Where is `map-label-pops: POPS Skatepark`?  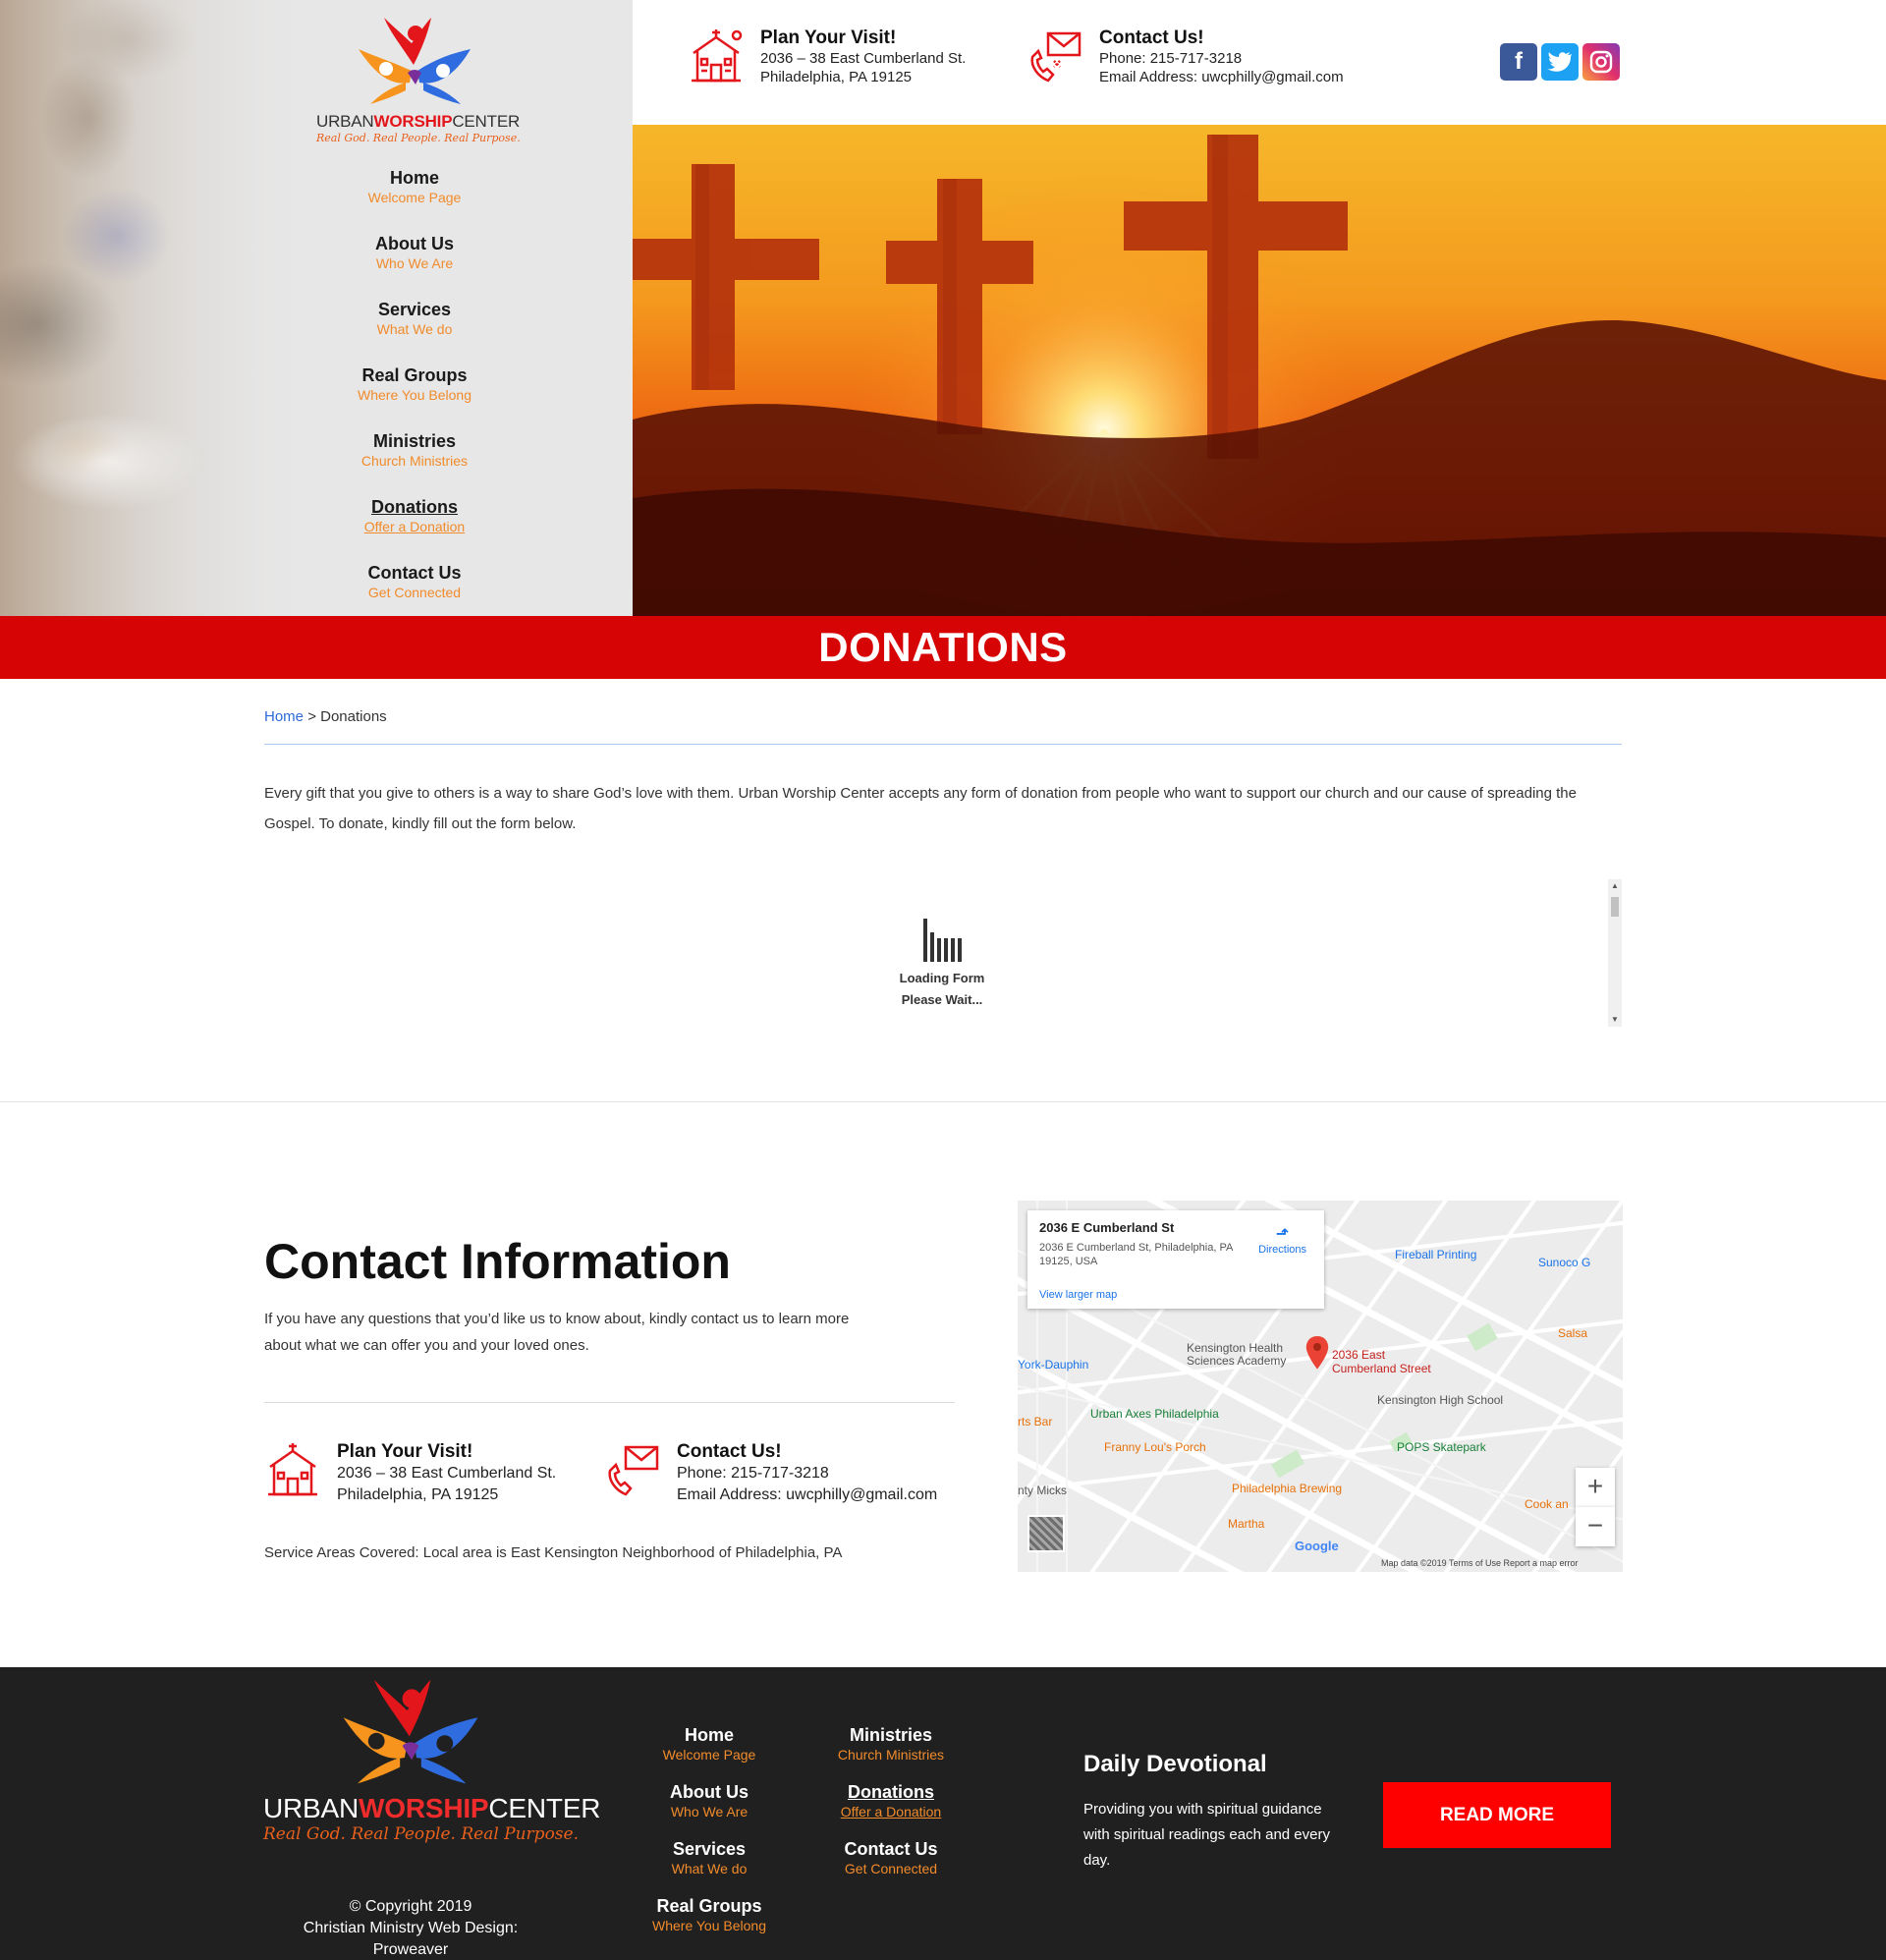
map-label-pops: POPS Skatepark is located at coordinates (1441, 1447).